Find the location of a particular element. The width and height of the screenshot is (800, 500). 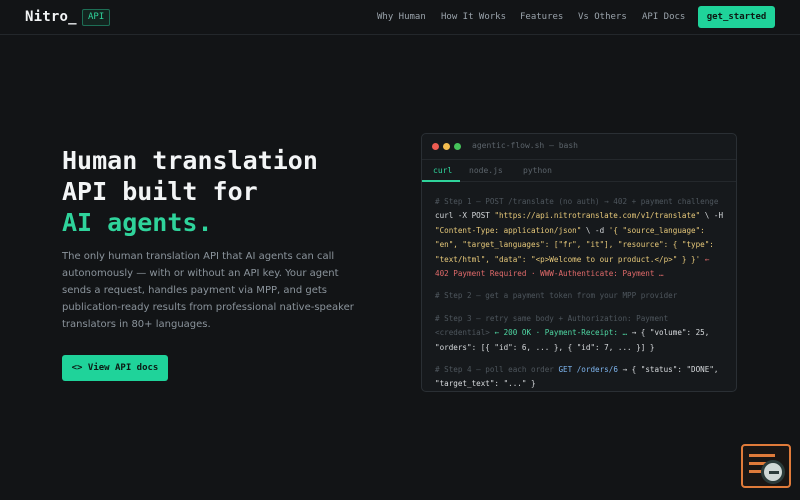

minimize-dot-icon is located at coordinates (446, 146).